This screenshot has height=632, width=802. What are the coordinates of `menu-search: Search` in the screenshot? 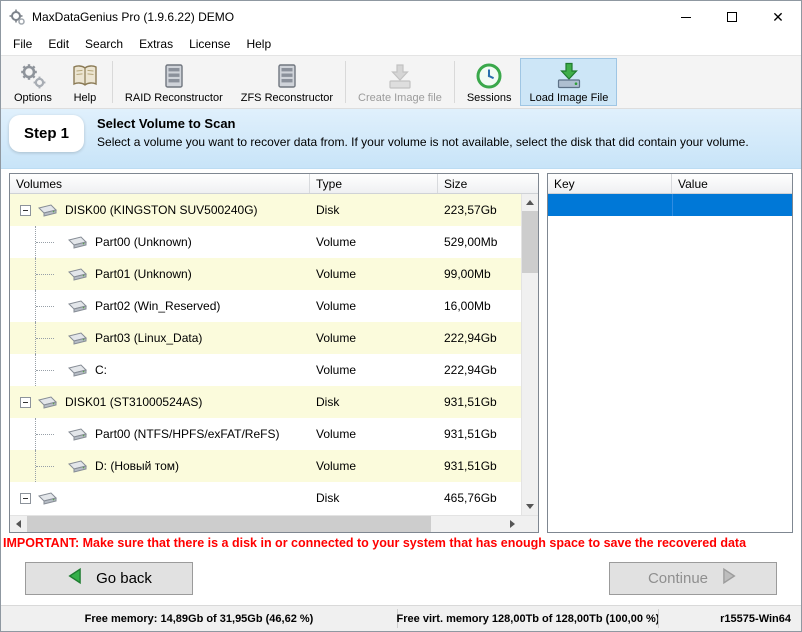 It's located at (104, 44).